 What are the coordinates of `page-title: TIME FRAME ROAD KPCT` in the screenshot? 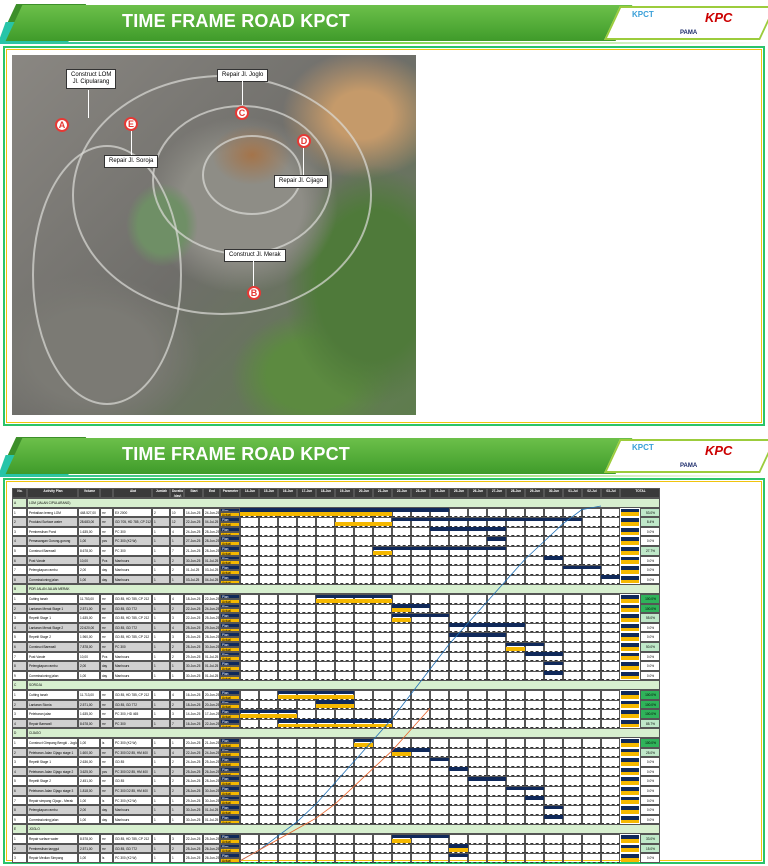 It's located at (236, 21).